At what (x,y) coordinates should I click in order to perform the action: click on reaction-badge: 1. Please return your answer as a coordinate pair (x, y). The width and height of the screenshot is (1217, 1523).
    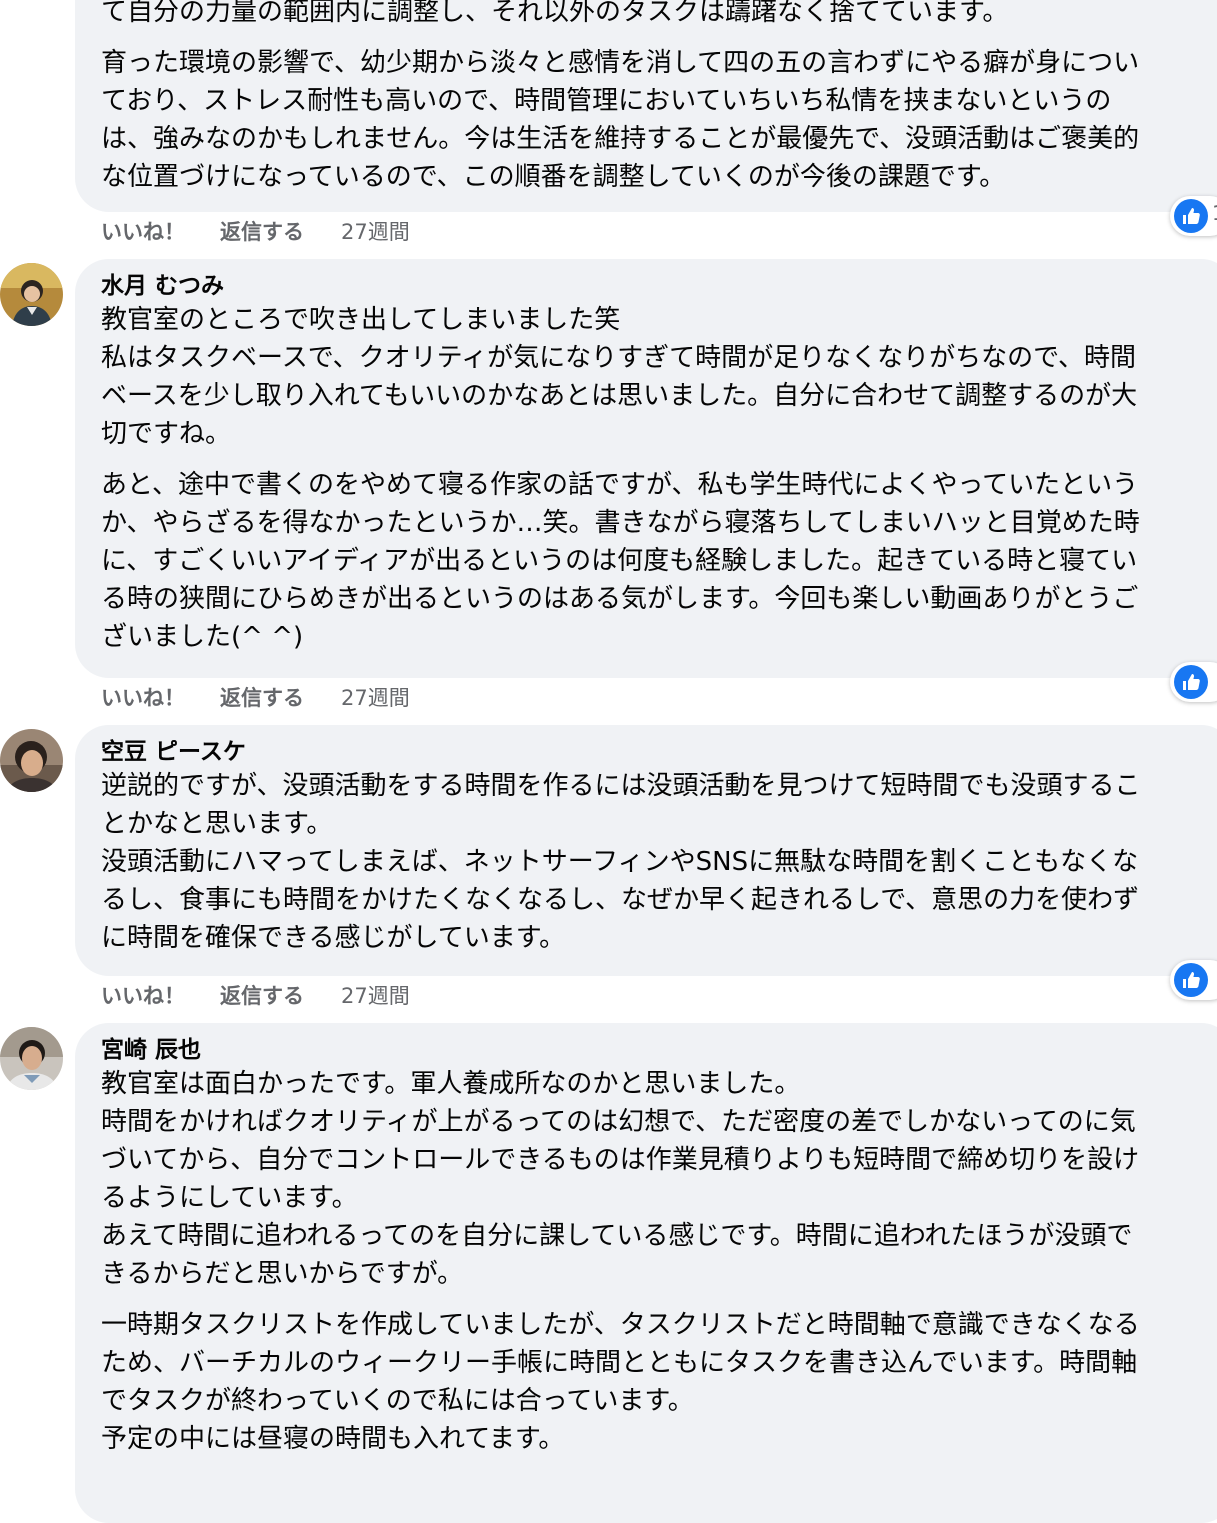
    Looking at the image, I should click on (1193, 216).